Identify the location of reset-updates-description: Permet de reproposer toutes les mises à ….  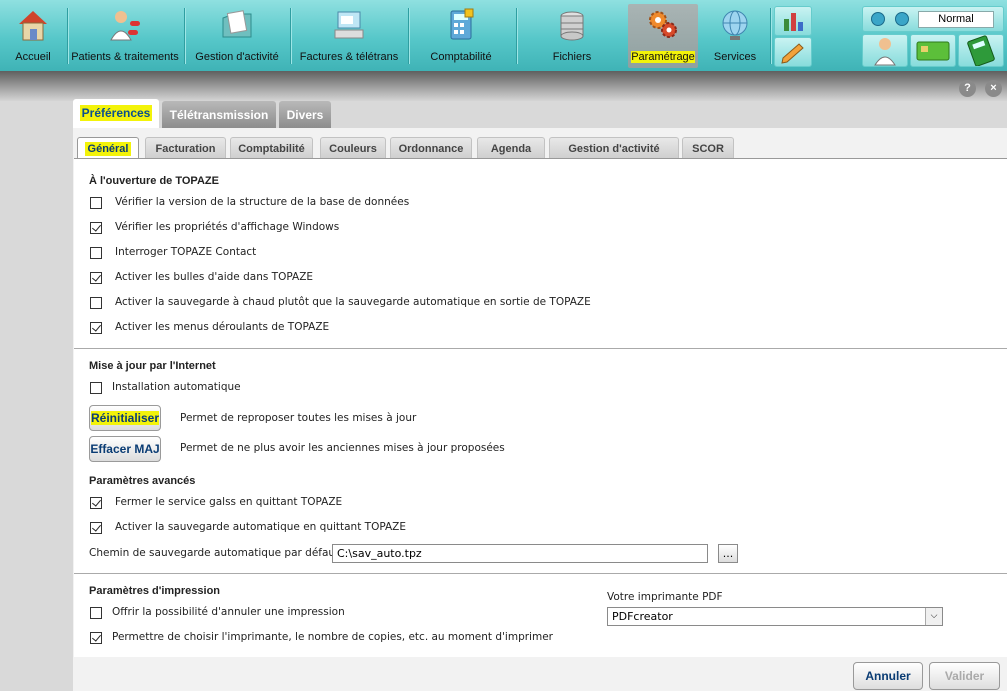
(298, 418).